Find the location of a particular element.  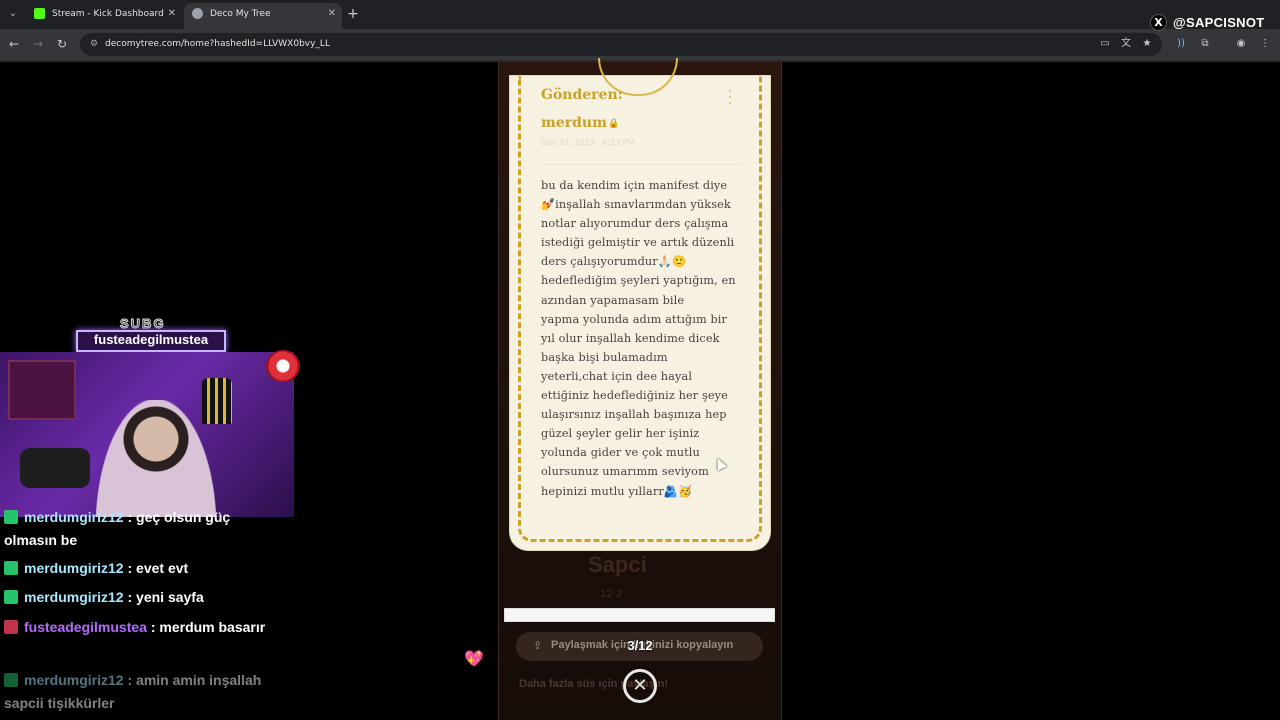

tab-kick-dashboard: Stream - Kick Dashboard ✕ is located at coordinates (104, 16).